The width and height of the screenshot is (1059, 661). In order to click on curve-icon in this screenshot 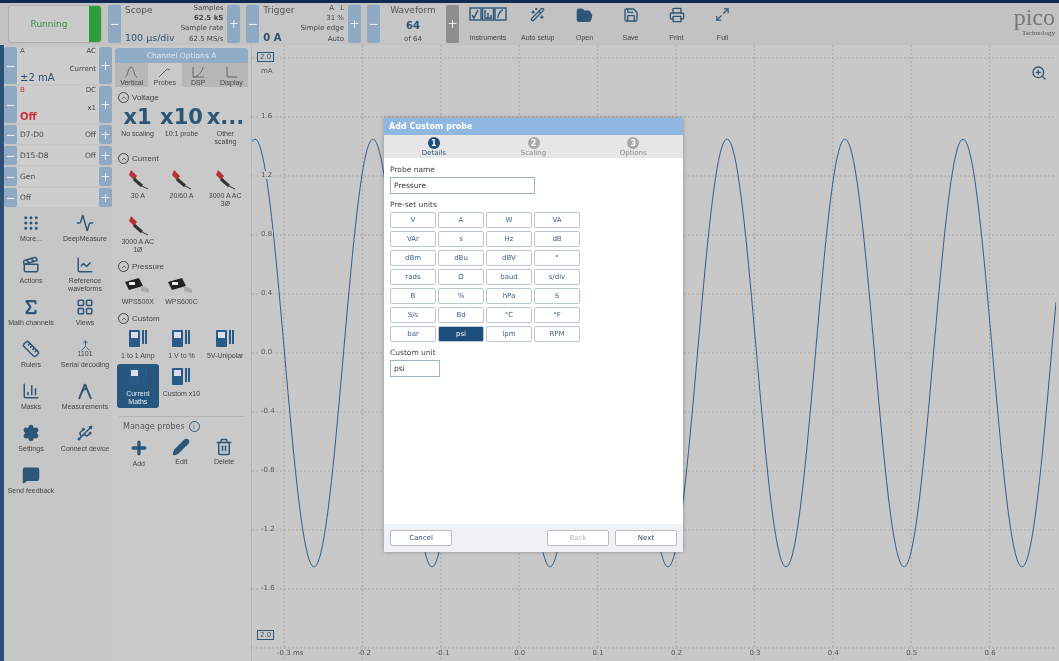, I will do `click(198, 72)`.